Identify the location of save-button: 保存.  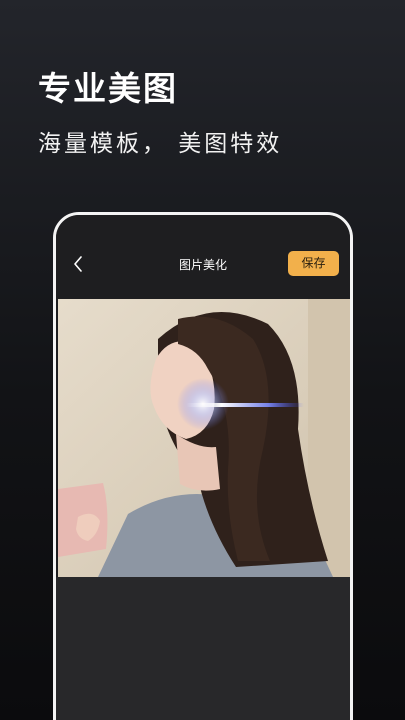
(313, 263).